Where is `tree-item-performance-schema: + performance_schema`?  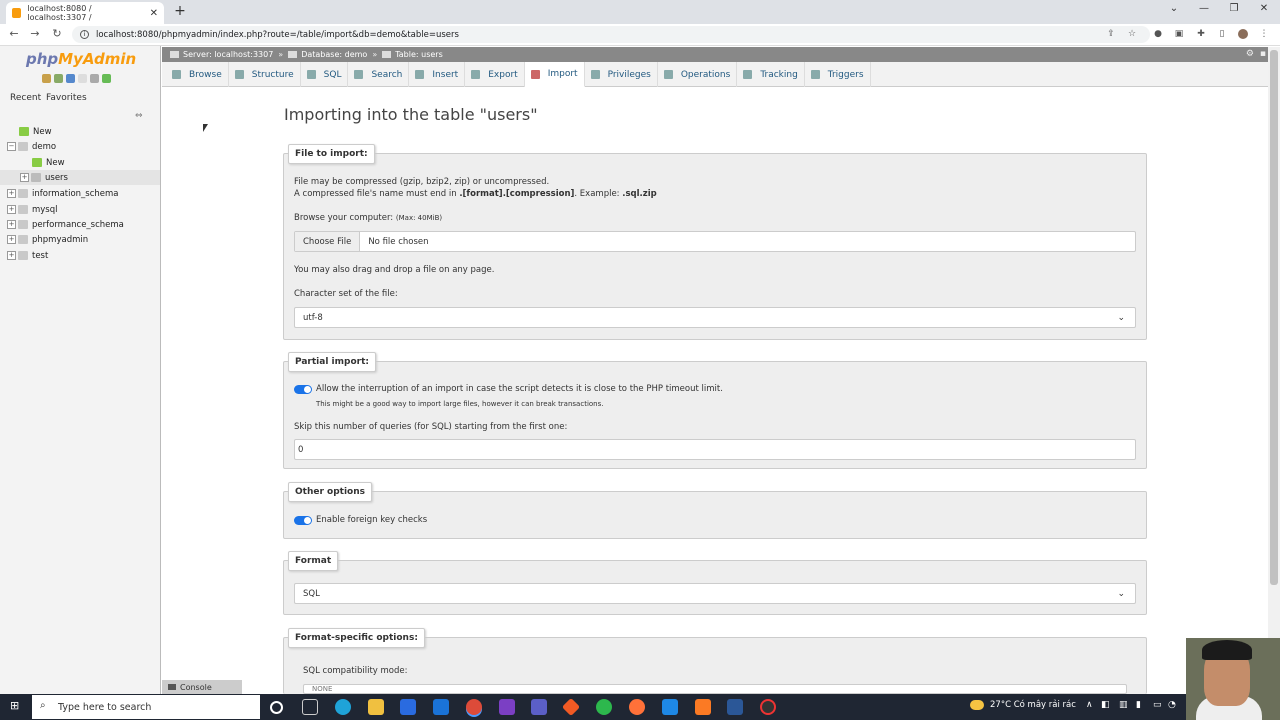
tree-item-performance-schema: + performance_schema is located at coordinates (80, 224).